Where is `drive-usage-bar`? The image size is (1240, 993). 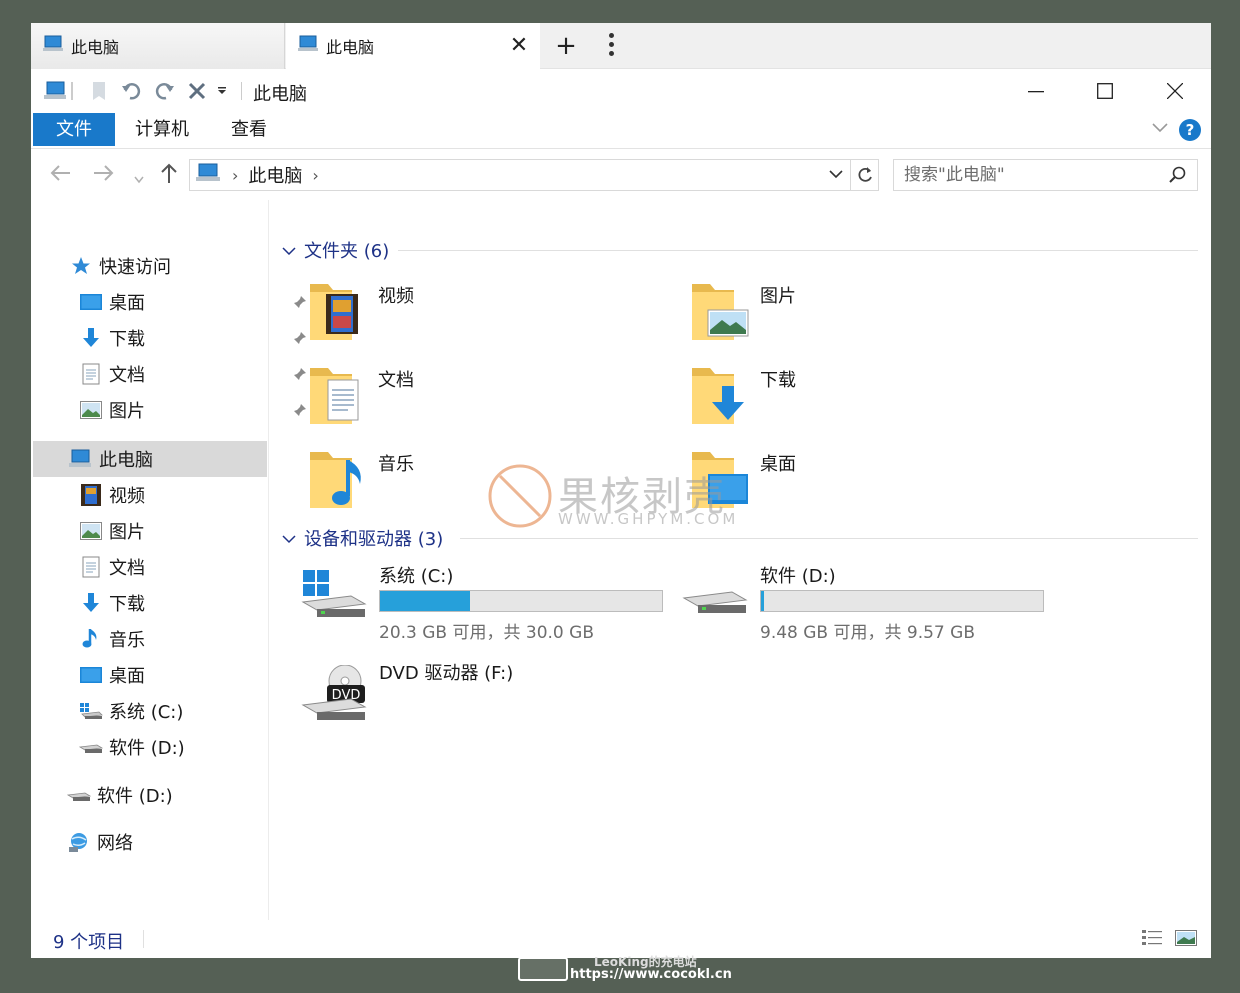
drive-usage-bar is located at coordinates (521, 601).